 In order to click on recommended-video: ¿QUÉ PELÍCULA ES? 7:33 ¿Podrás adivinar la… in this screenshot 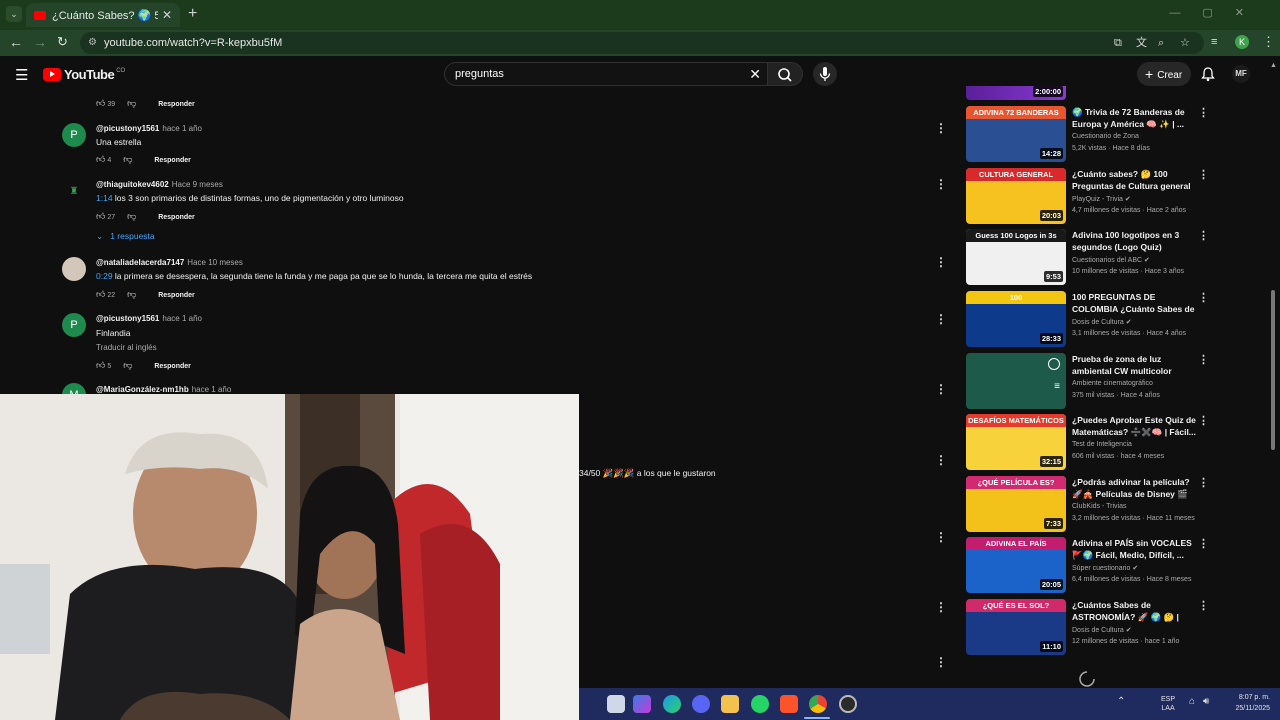, I will do `click(1091, 504)`.